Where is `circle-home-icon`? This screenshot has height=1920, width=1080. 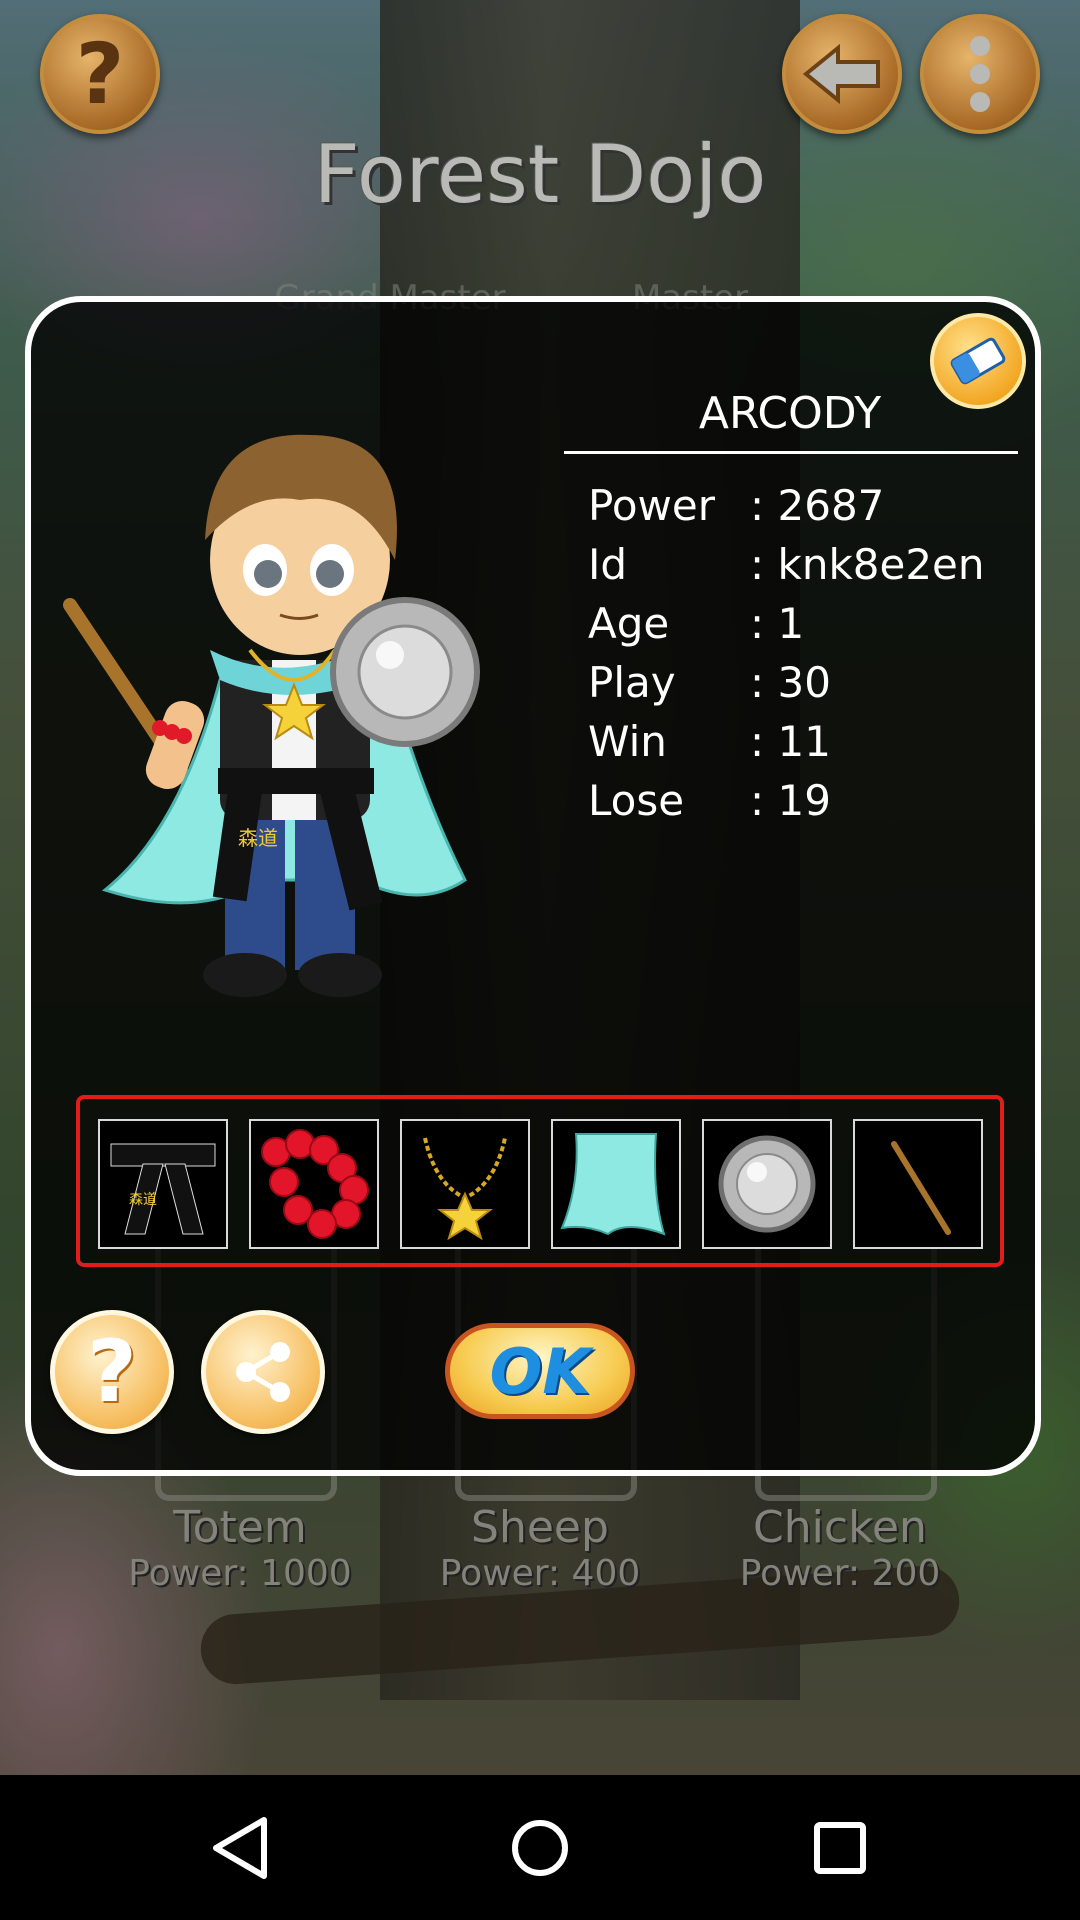 circle-home-icon is located at coordinates (540, 1848).